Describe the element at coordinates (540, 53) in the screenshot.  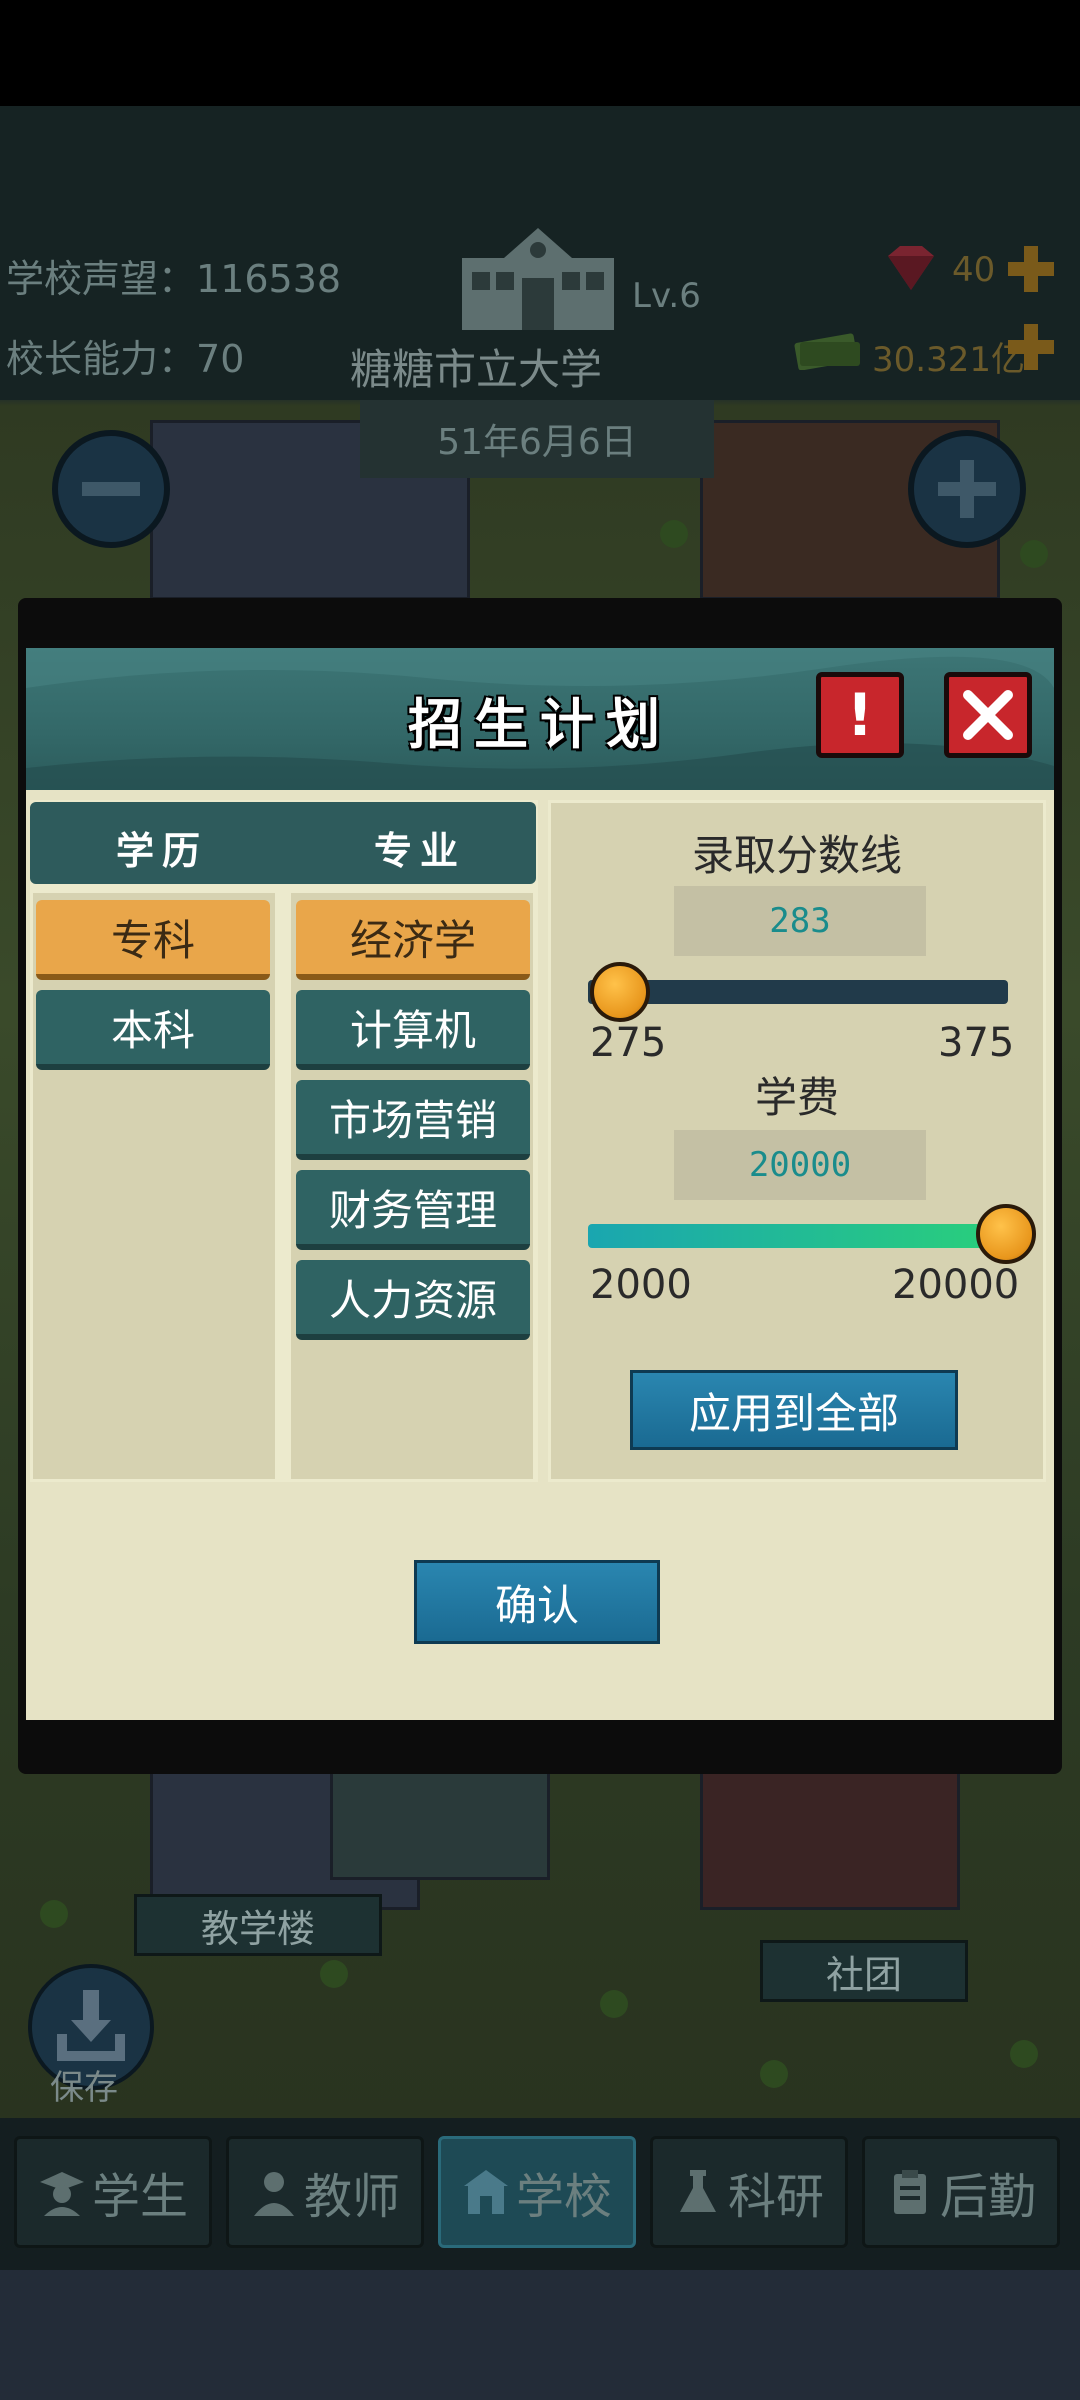
I see `status-bar` at that location.